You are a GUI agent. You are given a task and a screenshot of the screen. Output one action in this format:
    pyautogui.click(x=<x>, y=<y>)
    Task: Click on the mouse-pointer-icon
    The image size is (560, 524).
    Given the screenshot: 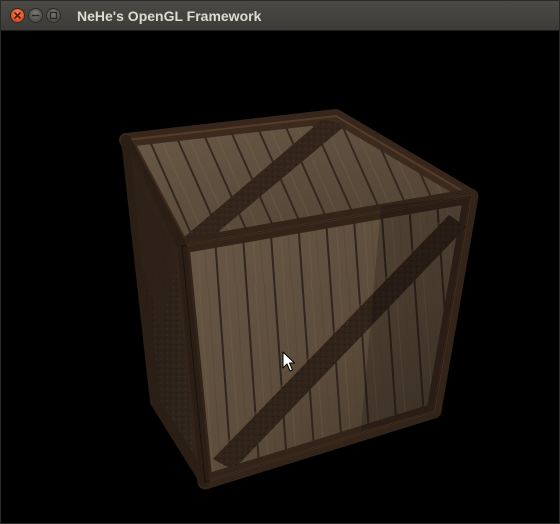 What is the action you would take?
    pyautogui.click(x=288, y=361)
    